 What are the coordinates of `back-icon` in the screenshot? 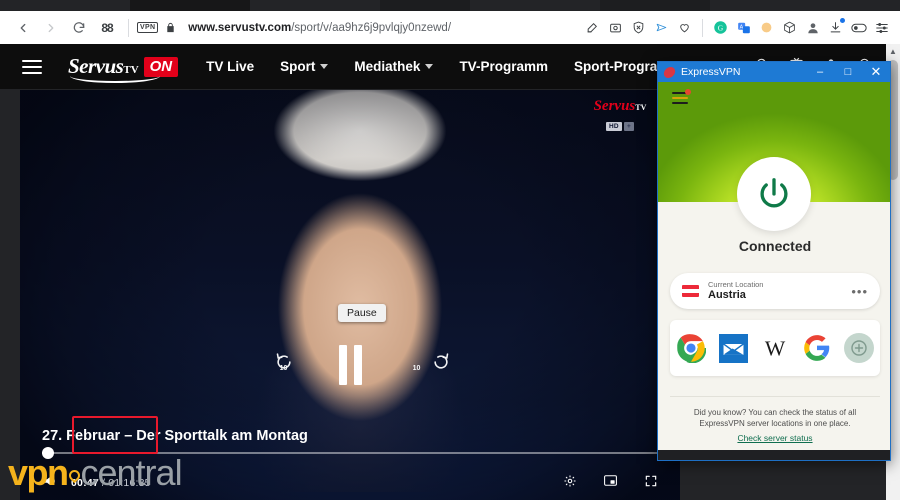 It's located at (23, 28).